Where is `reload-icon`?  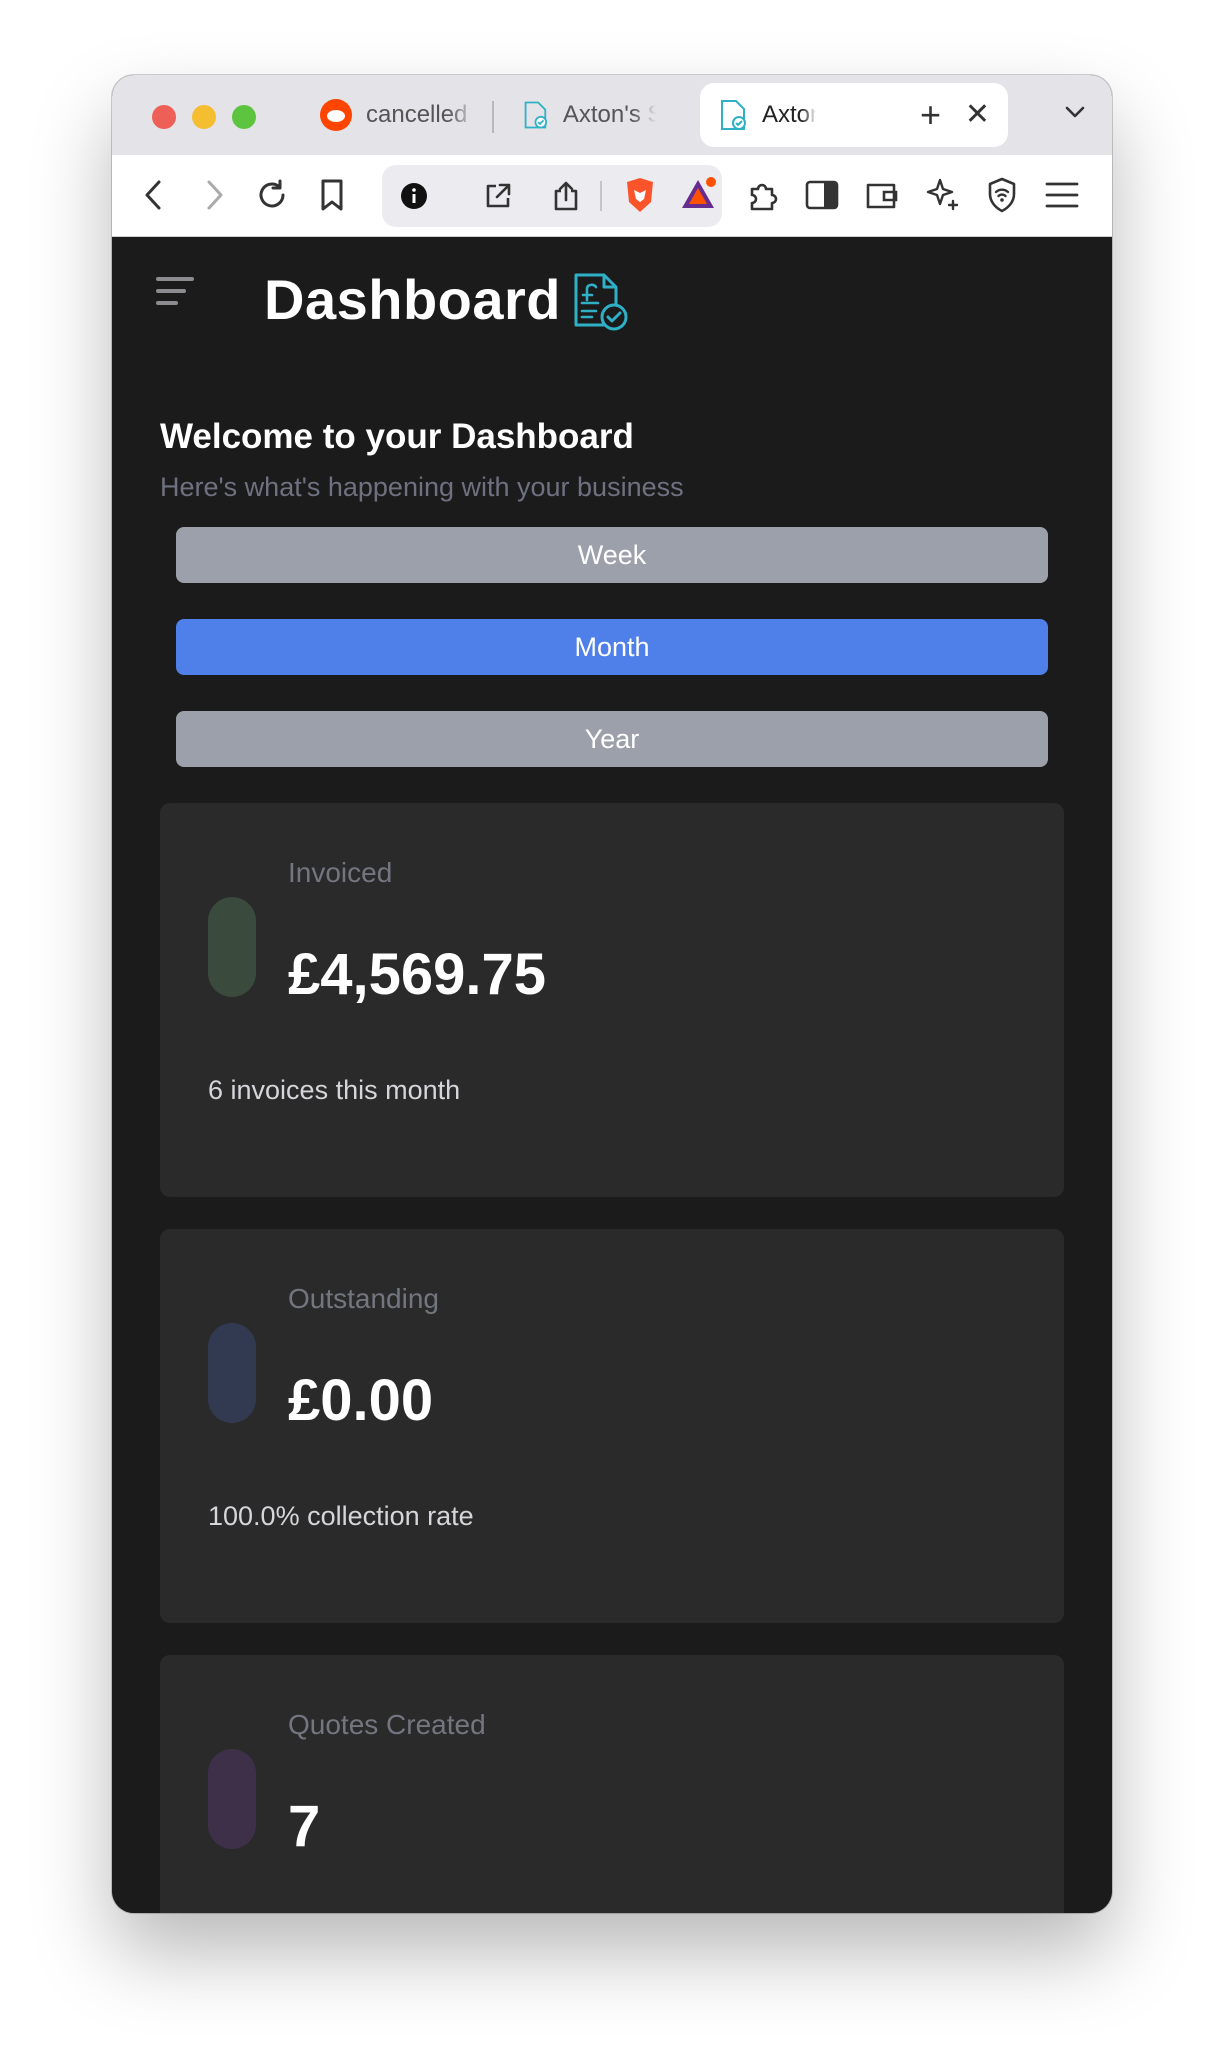
reload-icon is located at coordinates (272, 195).